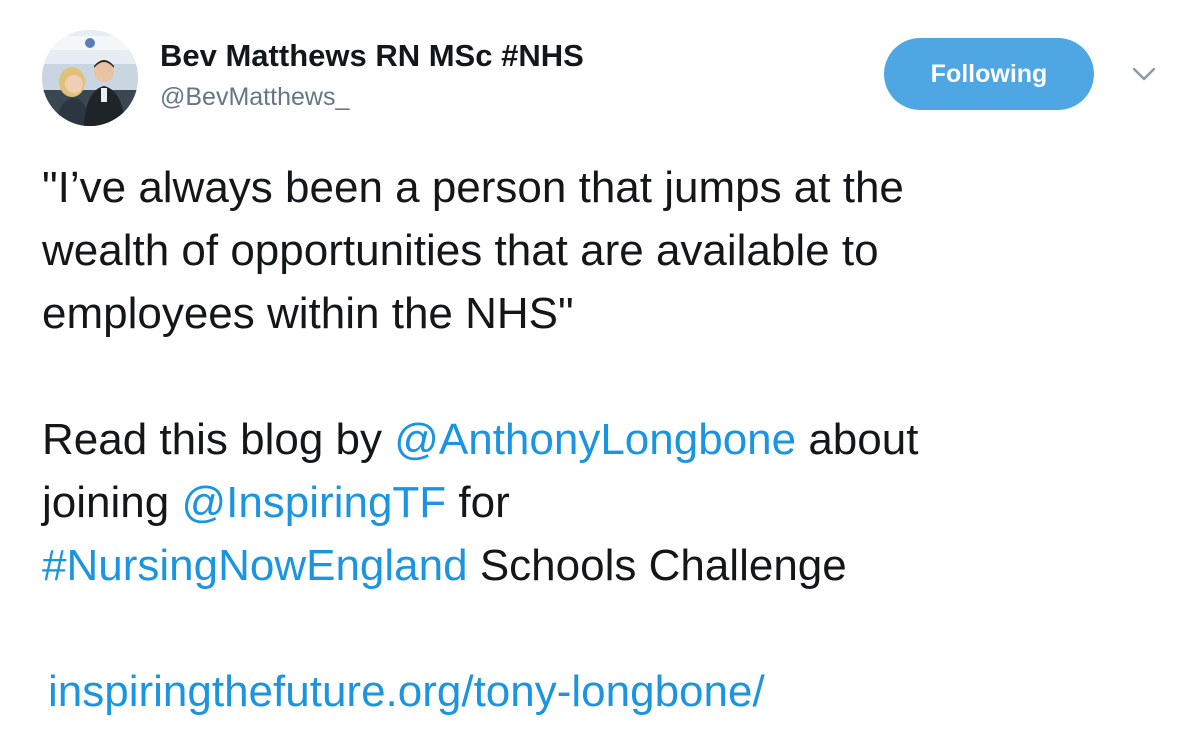  I want to click on chevron-down-icon, so click(1144, 74).